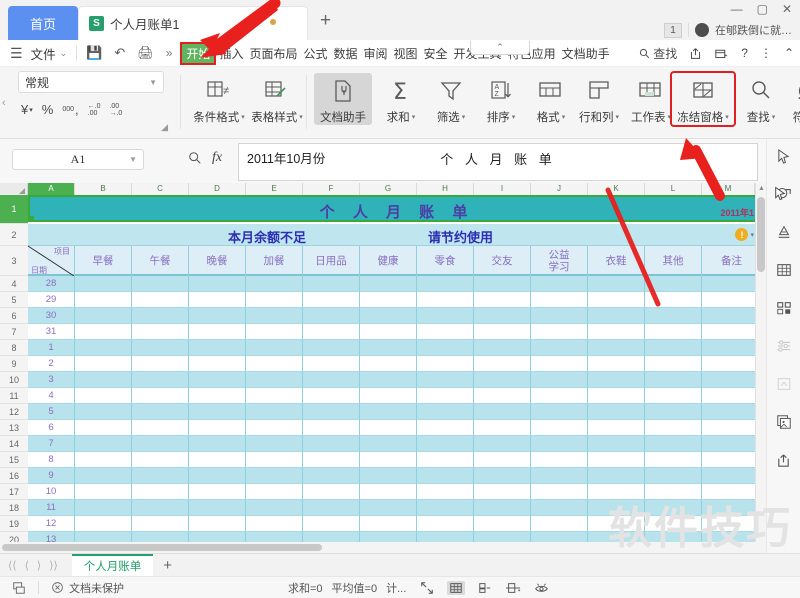  I want to click on find-button: 查找, so click(658, 53).